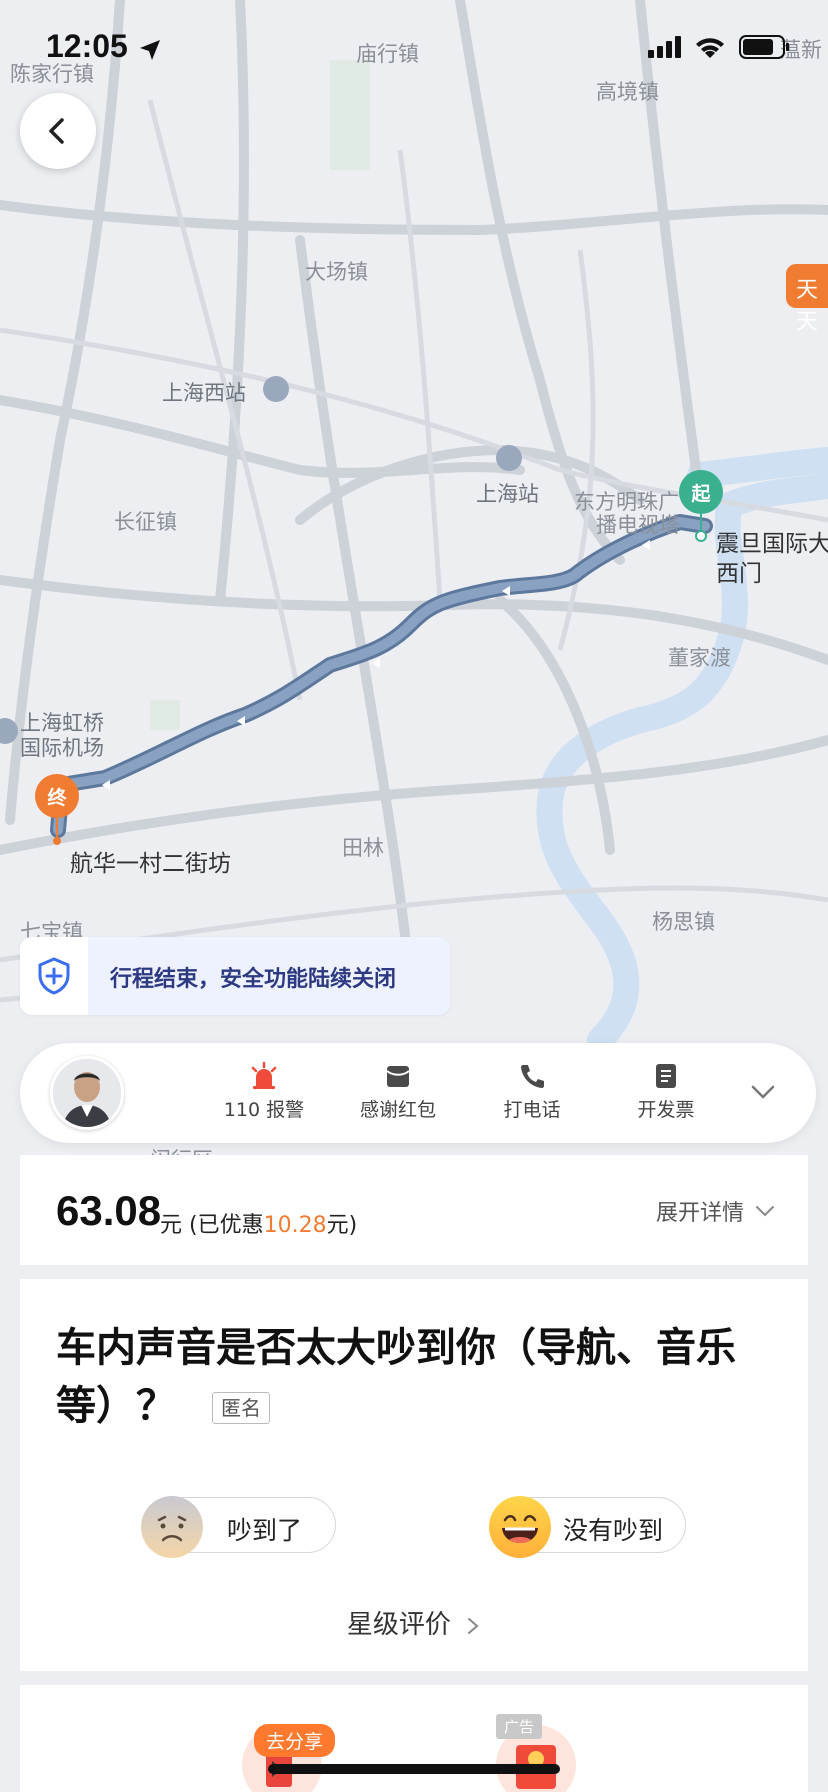 Image resolution: width=828 pixels, height=1792 pixels. I want to click on option-quiet-label: 没有吵到, so click(613, 1530).